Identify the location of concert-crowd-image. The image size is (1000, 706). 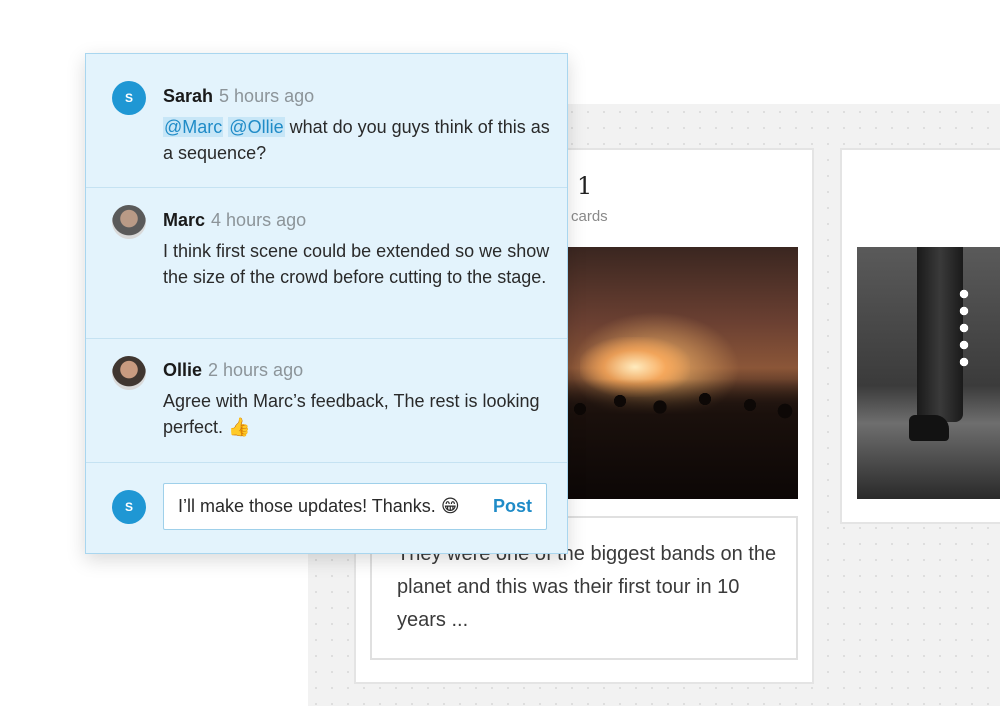
(679, 373).